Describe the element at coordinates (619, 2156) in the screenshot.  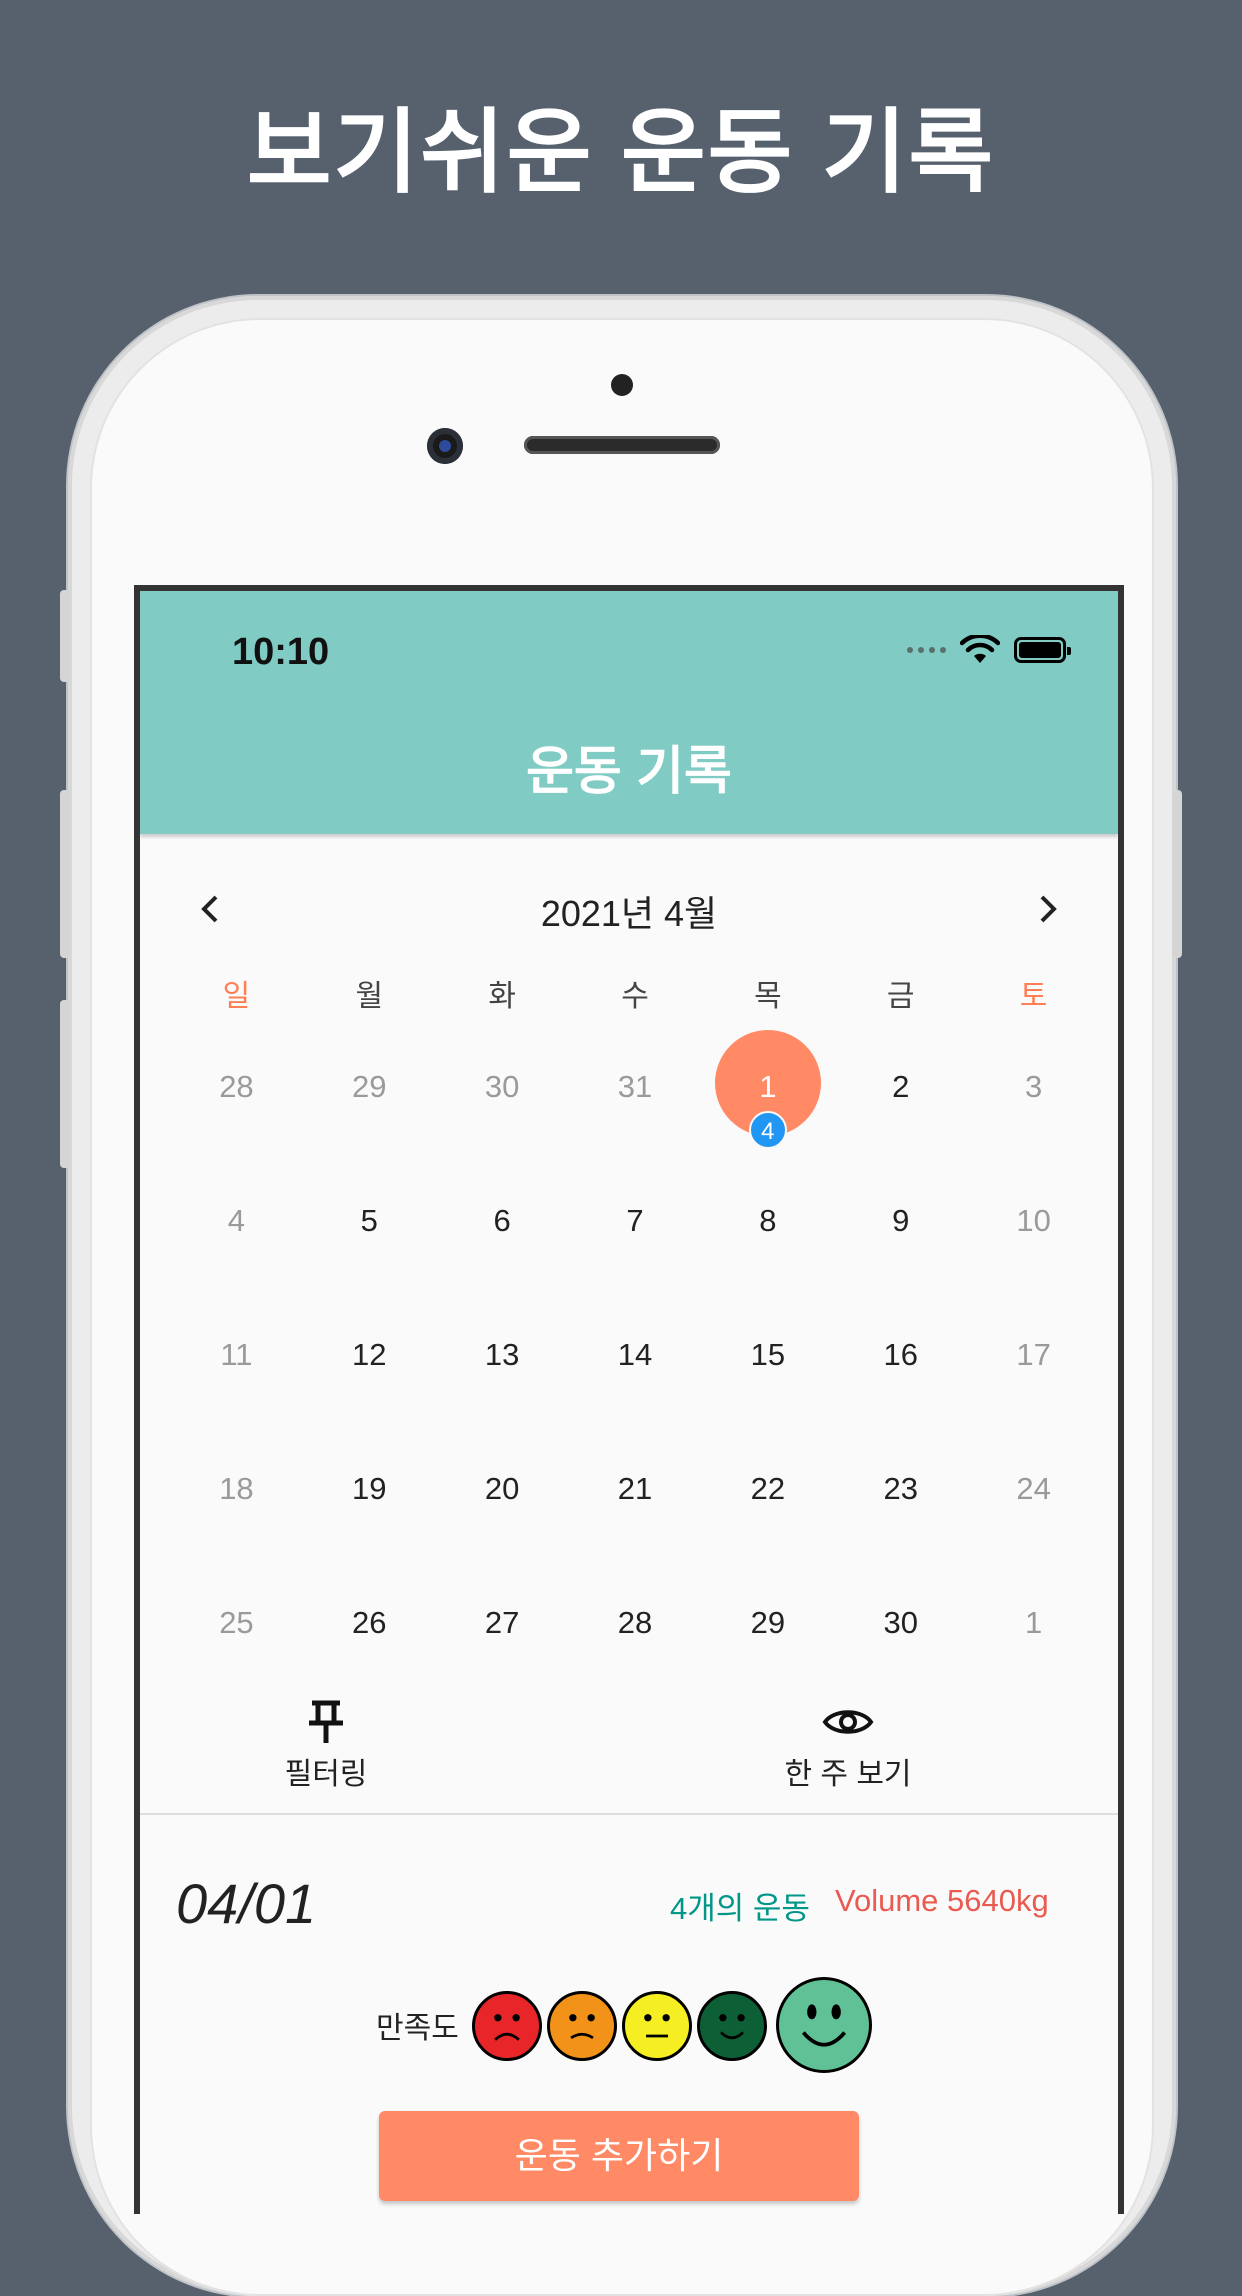
I see `add-exercise-button: 운동 추가하기` at that location.